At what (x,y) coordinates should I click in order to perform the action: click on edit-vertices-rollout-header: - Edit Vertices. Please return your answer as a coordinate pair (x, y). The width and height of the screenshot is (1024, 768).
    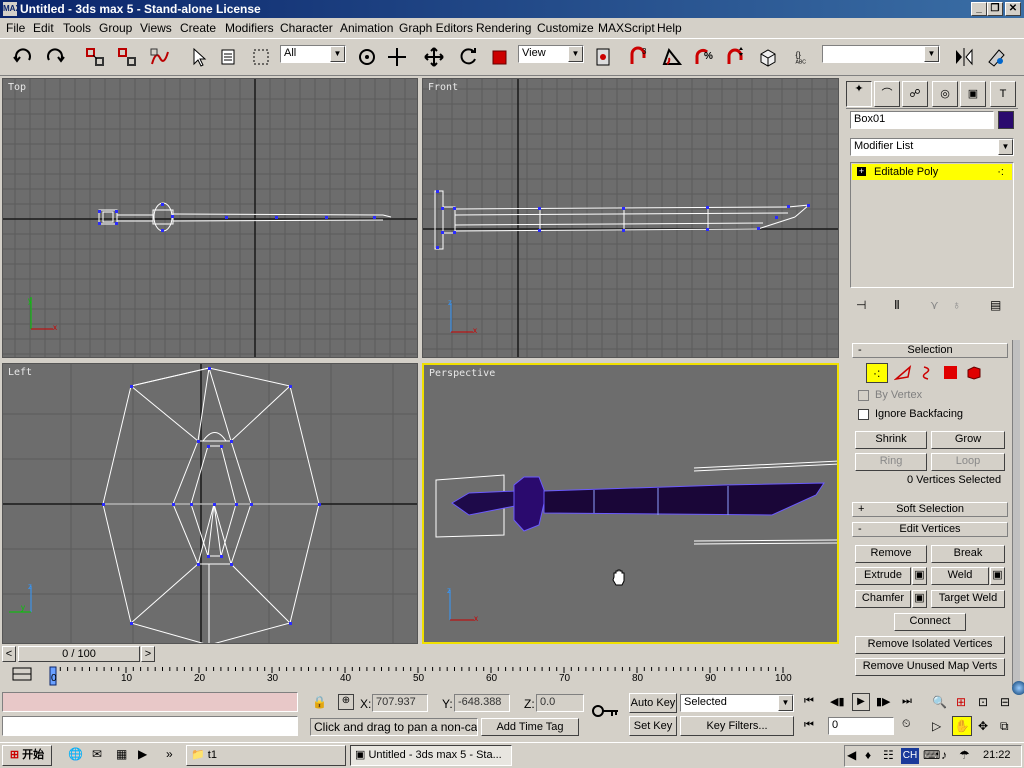
    Looking at the image, I should click on (930, 529).